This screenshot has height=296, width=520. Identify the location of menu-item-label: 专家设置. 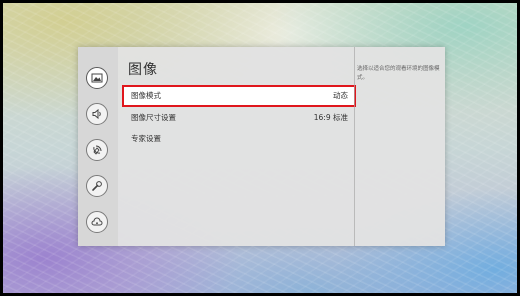
(146, 138).